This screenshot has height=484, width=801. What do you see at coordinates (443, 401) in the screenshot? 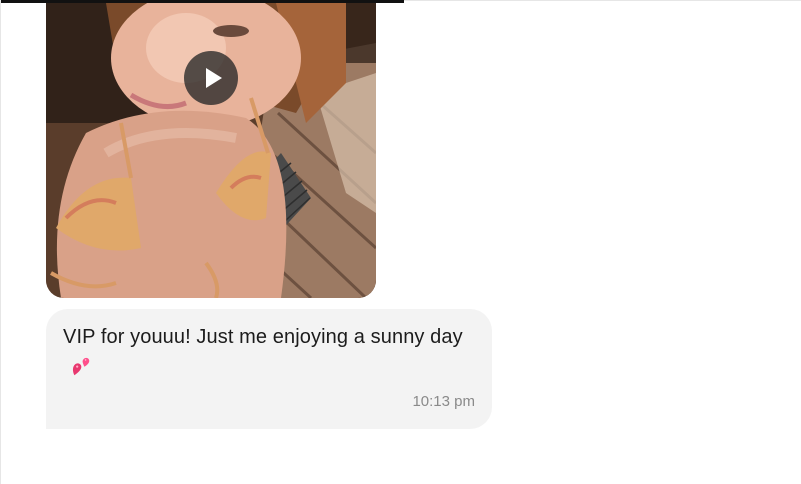
I see `message-timestamp: 10:13 pm` at bounding box center [443, 401].